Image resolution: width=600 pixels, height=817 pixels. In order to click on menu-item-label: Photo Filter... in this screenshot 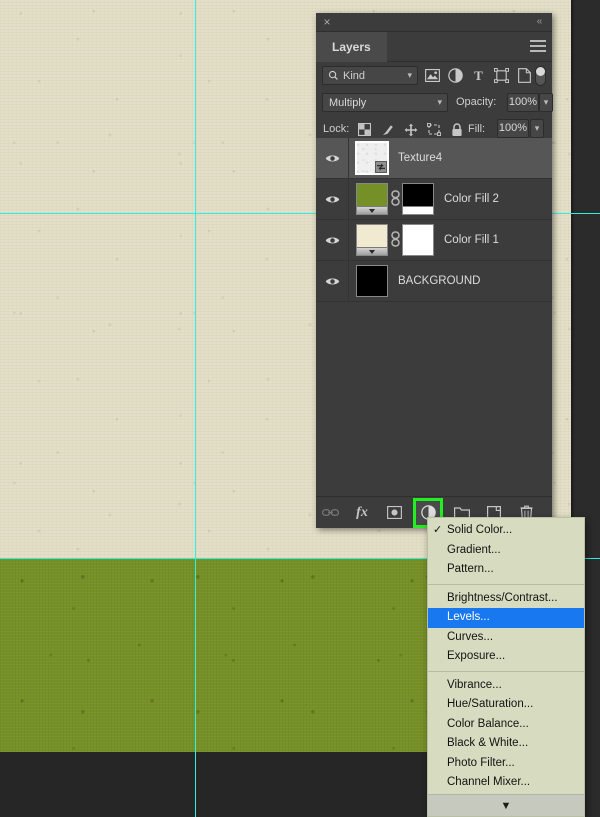, I will do `click(481, 762)`.